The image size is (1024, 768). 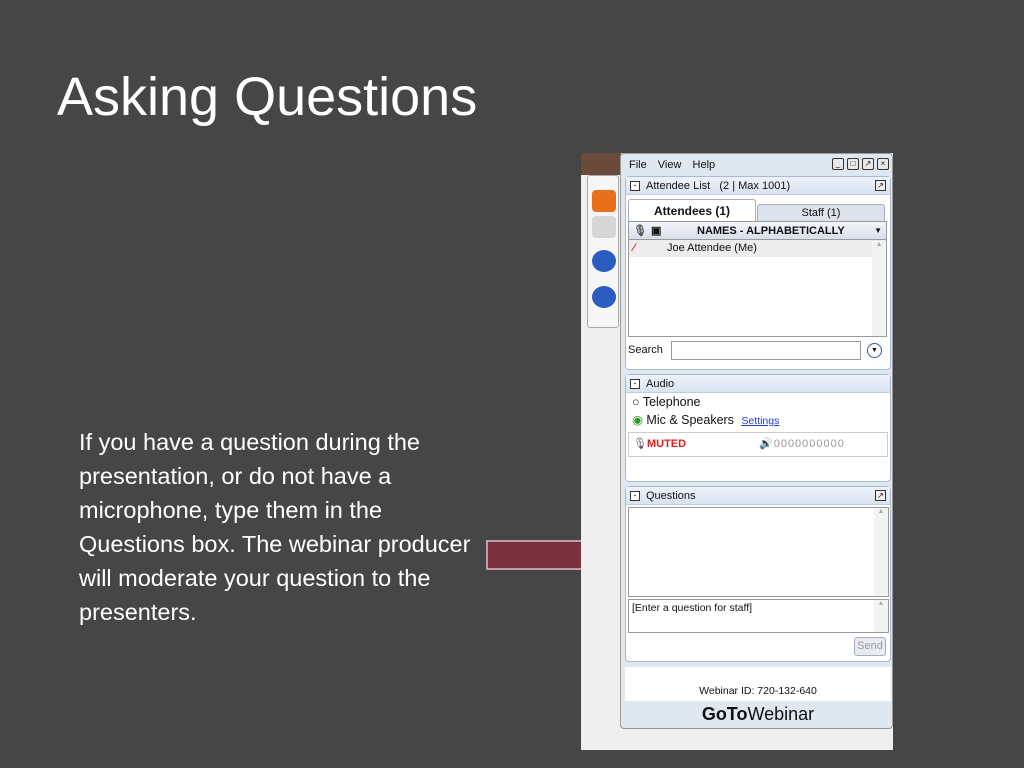 I want to click on names-column-header: 🎙 ▣ NAMES - ALPHABETICALLY ▼, so click(x=757, y=231).